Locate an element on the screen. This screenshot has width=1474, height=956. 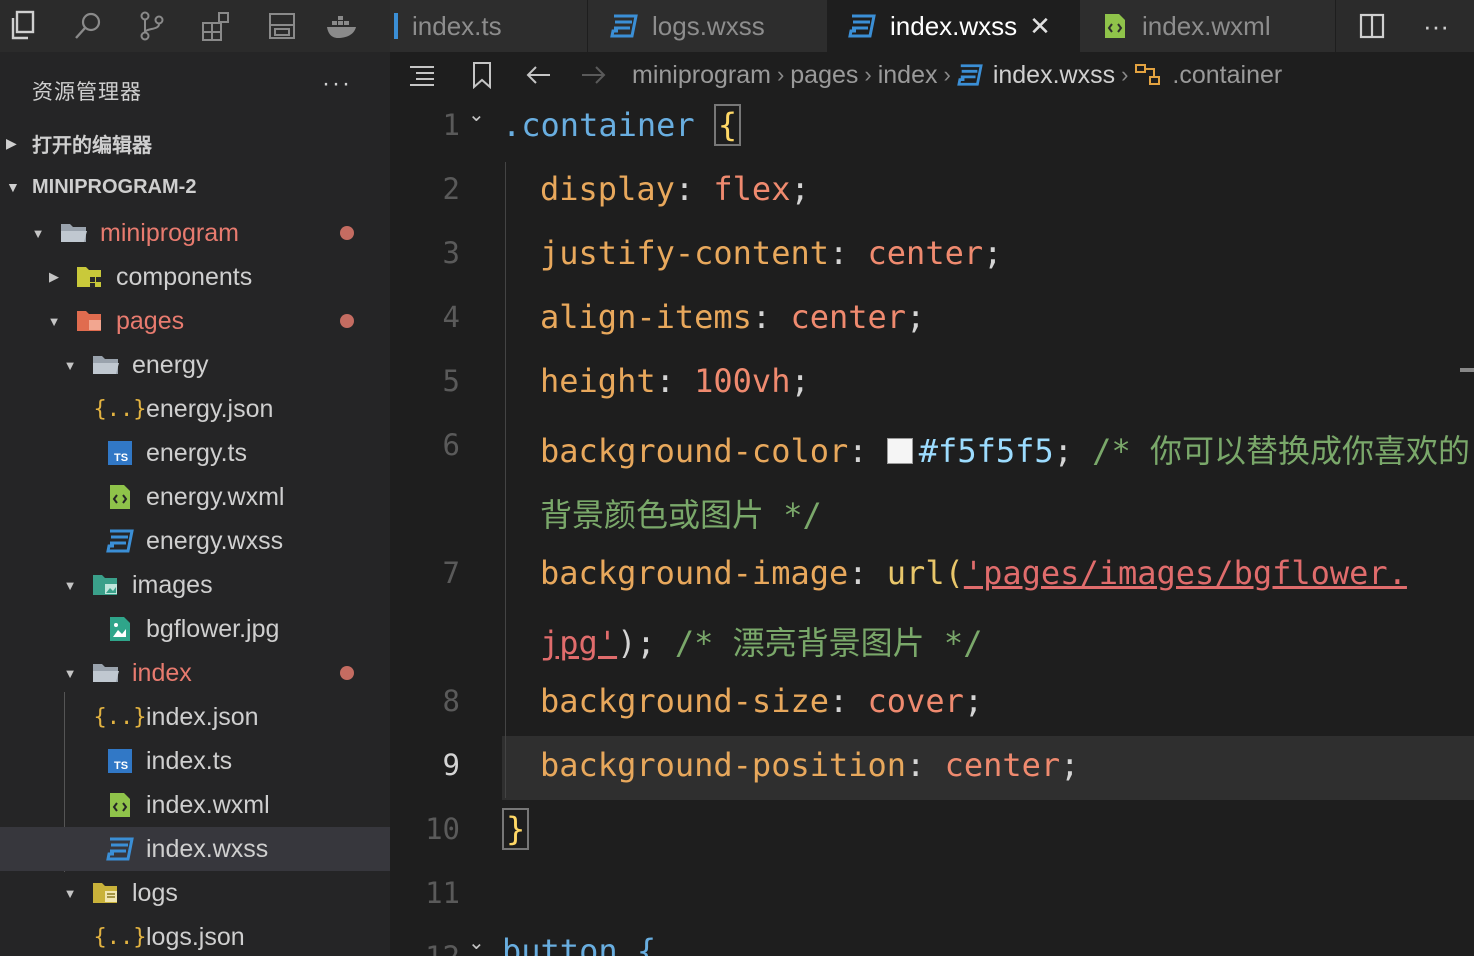
tree-file-index-ts: TS index.ts is located at coordinates (195, 761).